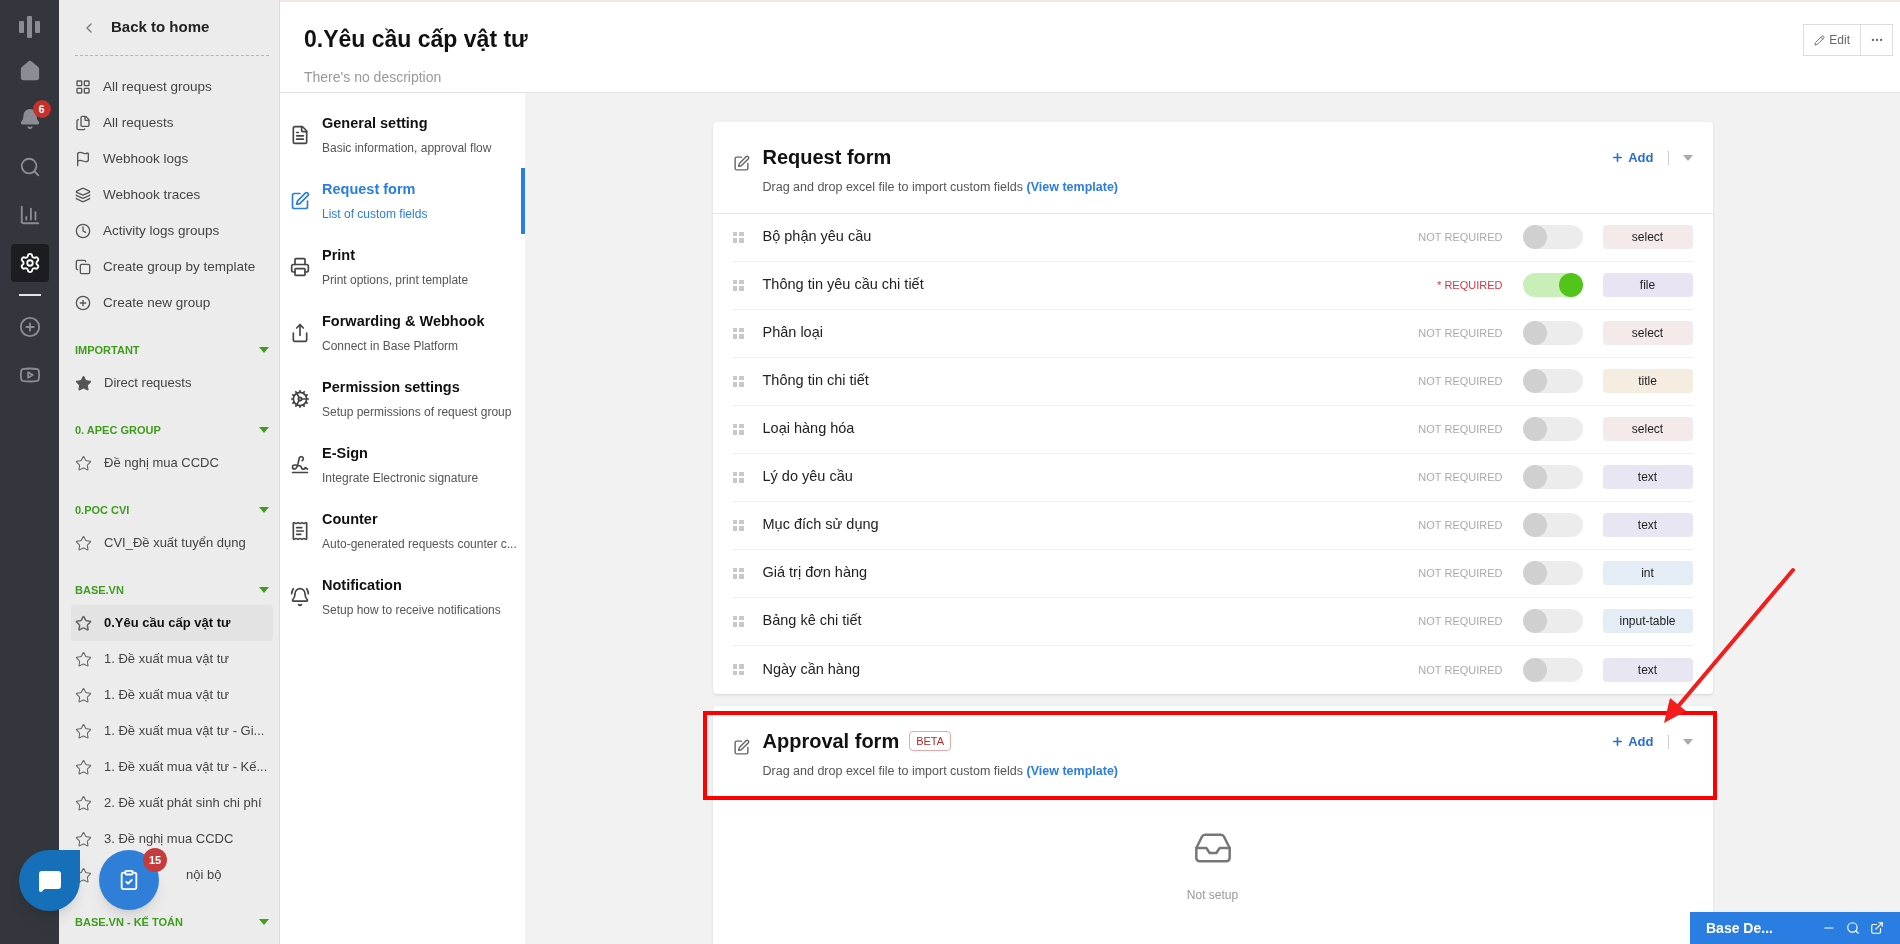 This screenshot has width=1900, height=944. I want to click on back-link: Back to home, so click(160, 27).